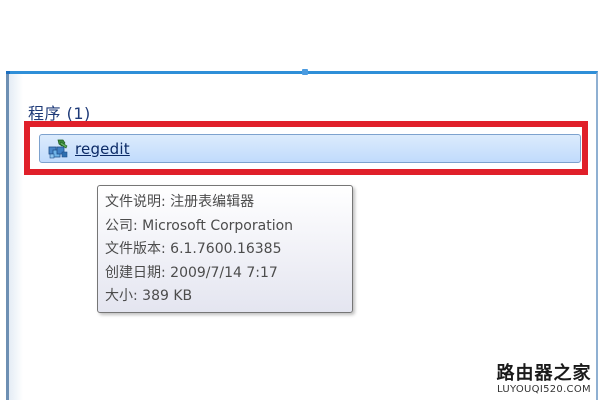 This screenshot has width=600, height=400. I want to click on panel-left-shade, so click(16, 237).